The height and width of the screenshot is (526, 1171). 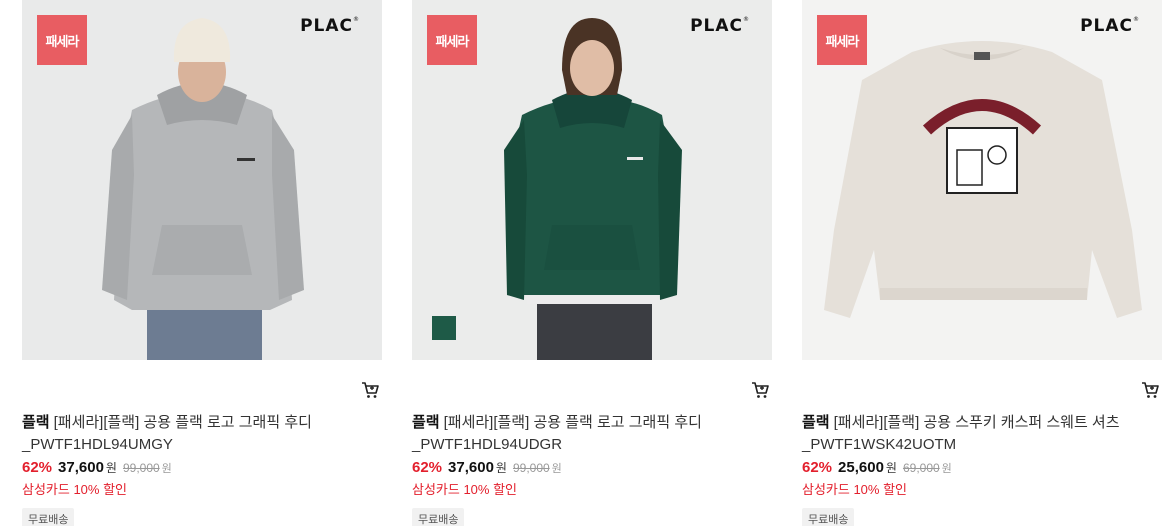 What do you see at coordinates (444, 328) in the screenshot?
I see `color-swatch` at bounding box center [444, 328].